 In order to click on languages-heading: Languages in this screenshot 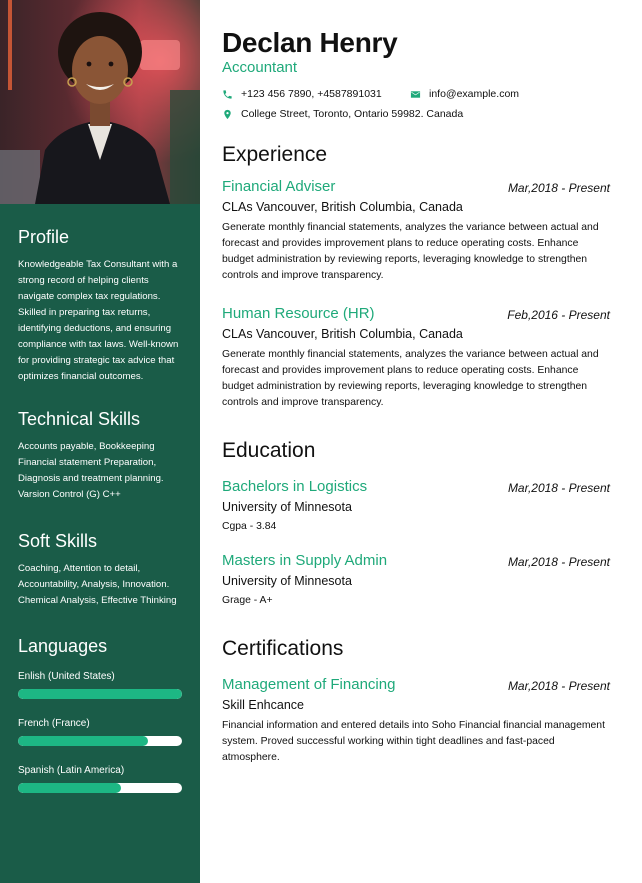, I will do `click(63, 646)`.